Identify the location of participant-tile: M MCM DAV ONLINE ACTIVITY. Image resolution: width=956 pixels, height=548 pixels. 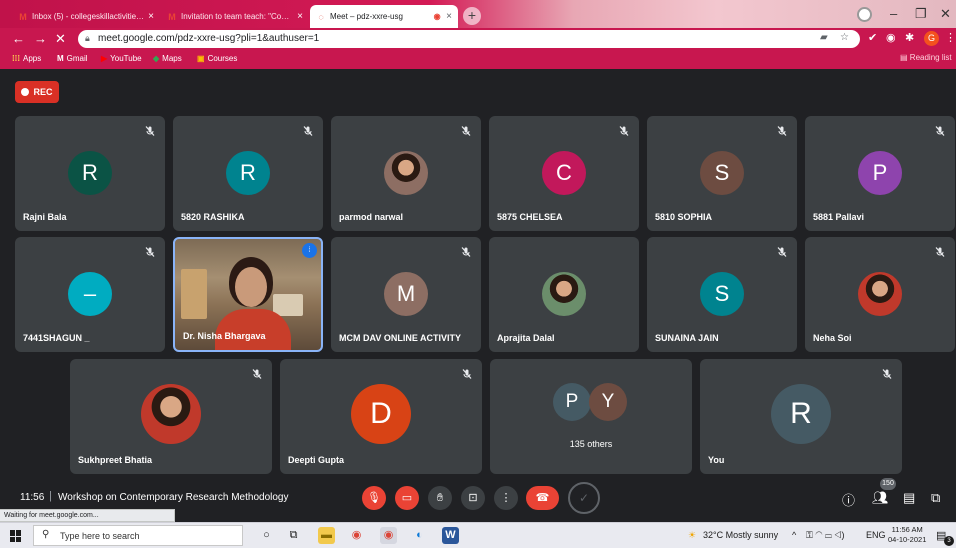
(406, 294).